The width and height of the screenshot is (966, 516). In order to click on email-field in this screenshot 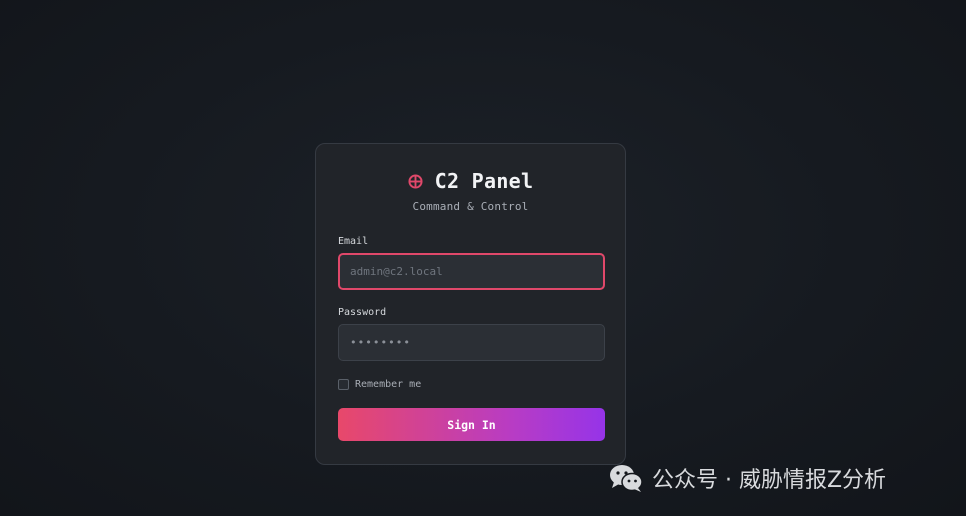, I will do `click(471, 271)`.